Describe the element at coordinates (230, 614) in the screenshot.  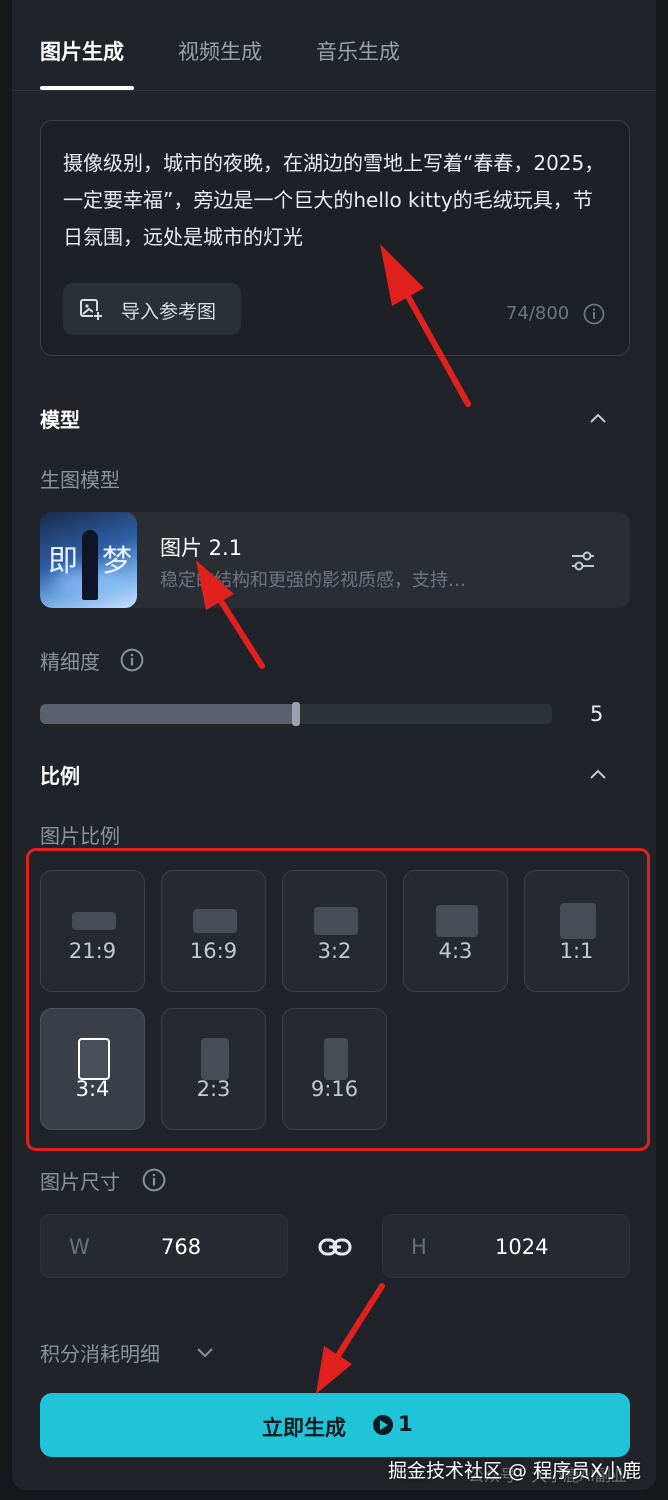
I see `annotation-arrow-model` at that location.